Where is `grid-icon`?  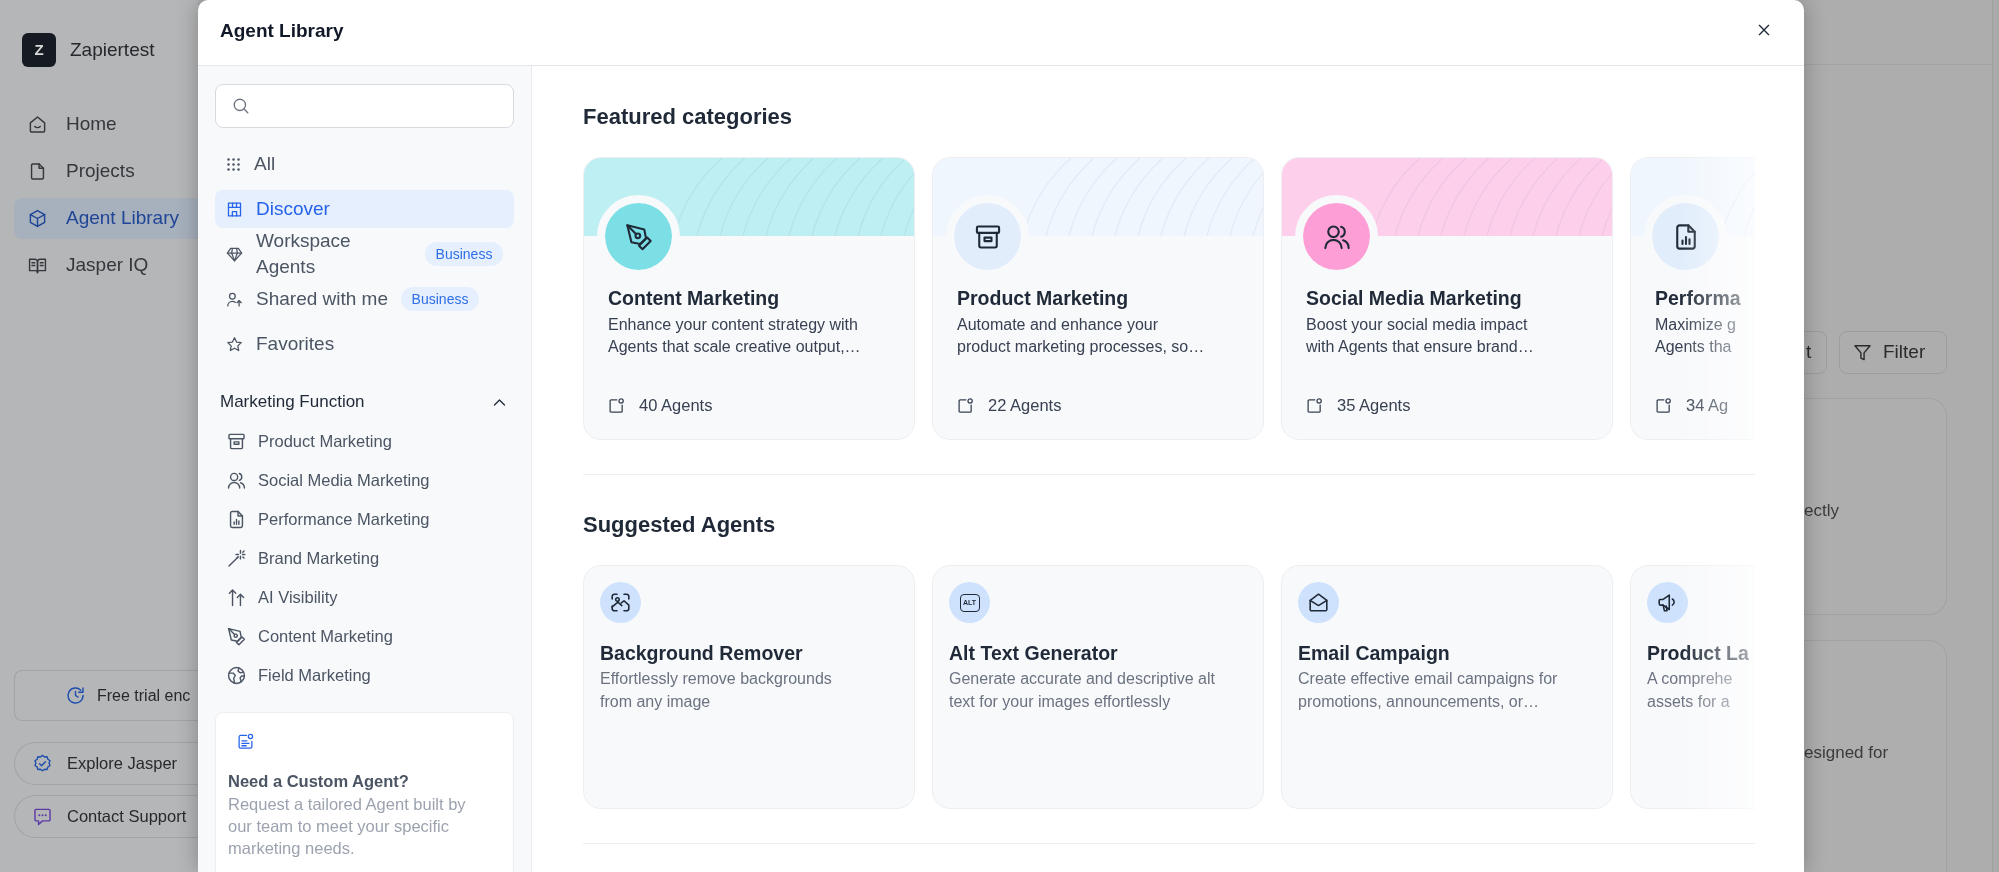
grid-icon is located at coordinates (233, 164).